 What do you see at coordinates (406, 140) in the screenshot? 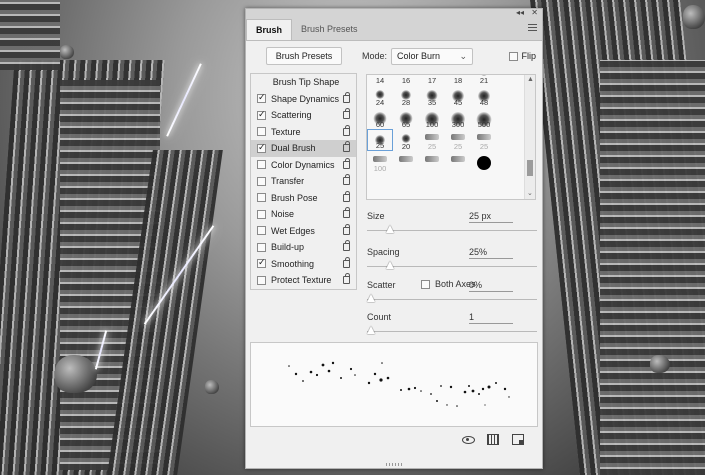
I see `brush-tip-swatch: 20` at bounding box center [406, 140].